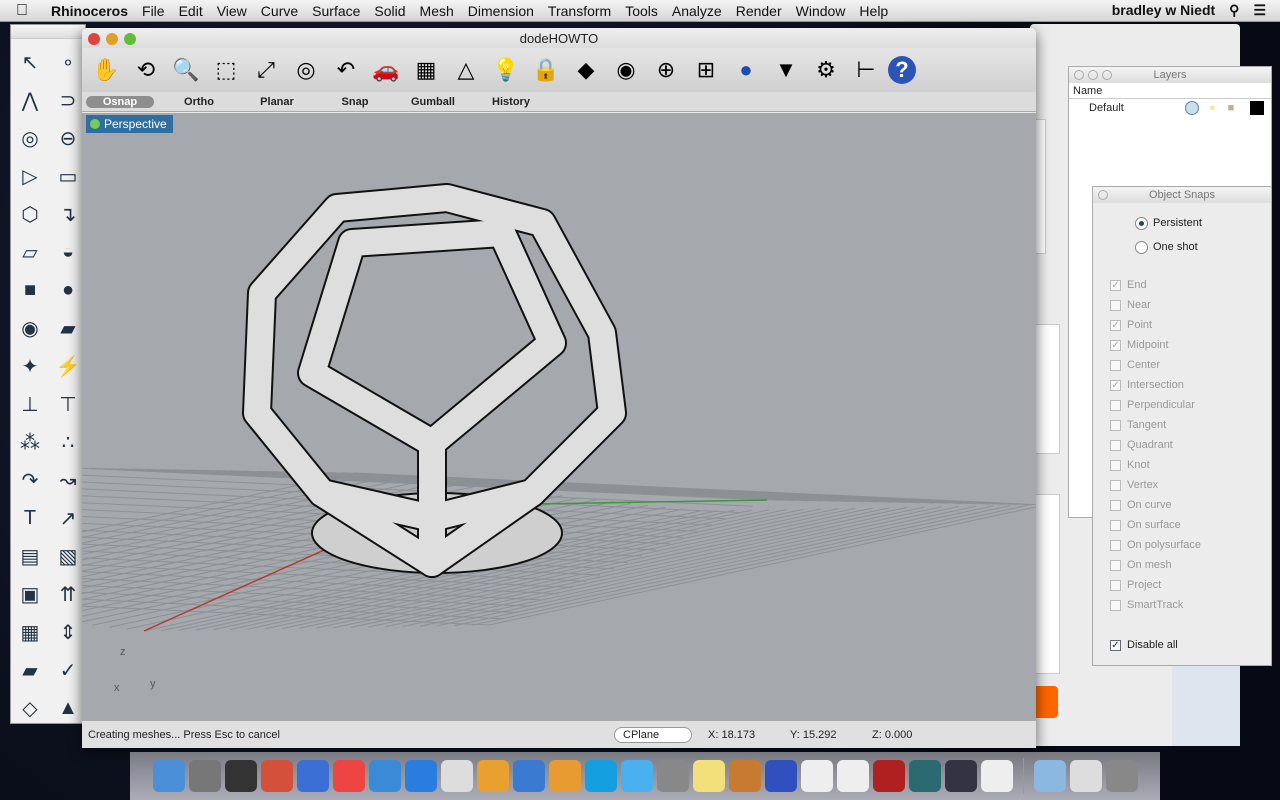 The height and width of the screenshot is (800, 1280). What do you see at coordinates (30, 404) in the screenshot?
I see `trim-icon: ⊥` at bounding box center [30, 404].